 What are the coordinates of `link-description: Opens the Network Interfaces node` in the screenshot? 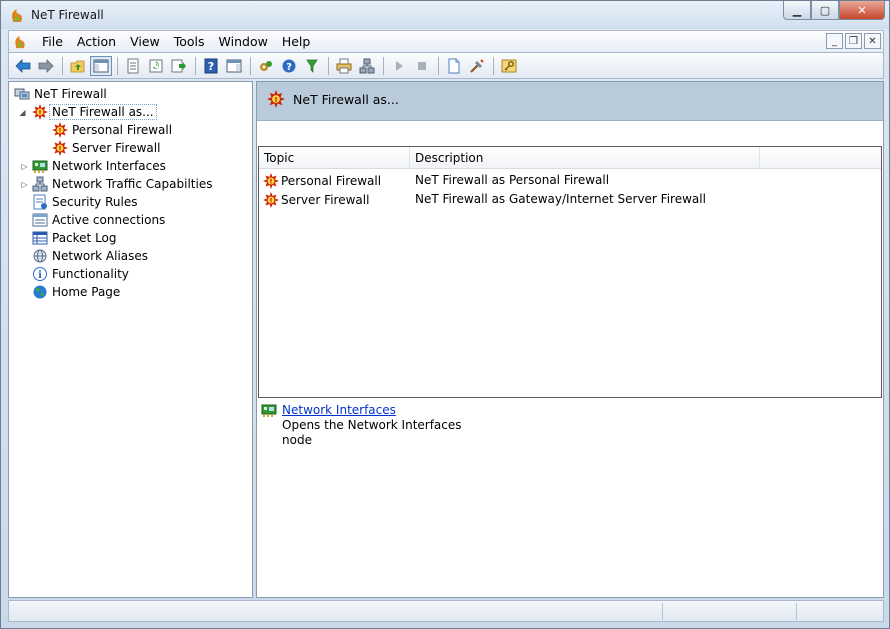 It's located at (372, 432).